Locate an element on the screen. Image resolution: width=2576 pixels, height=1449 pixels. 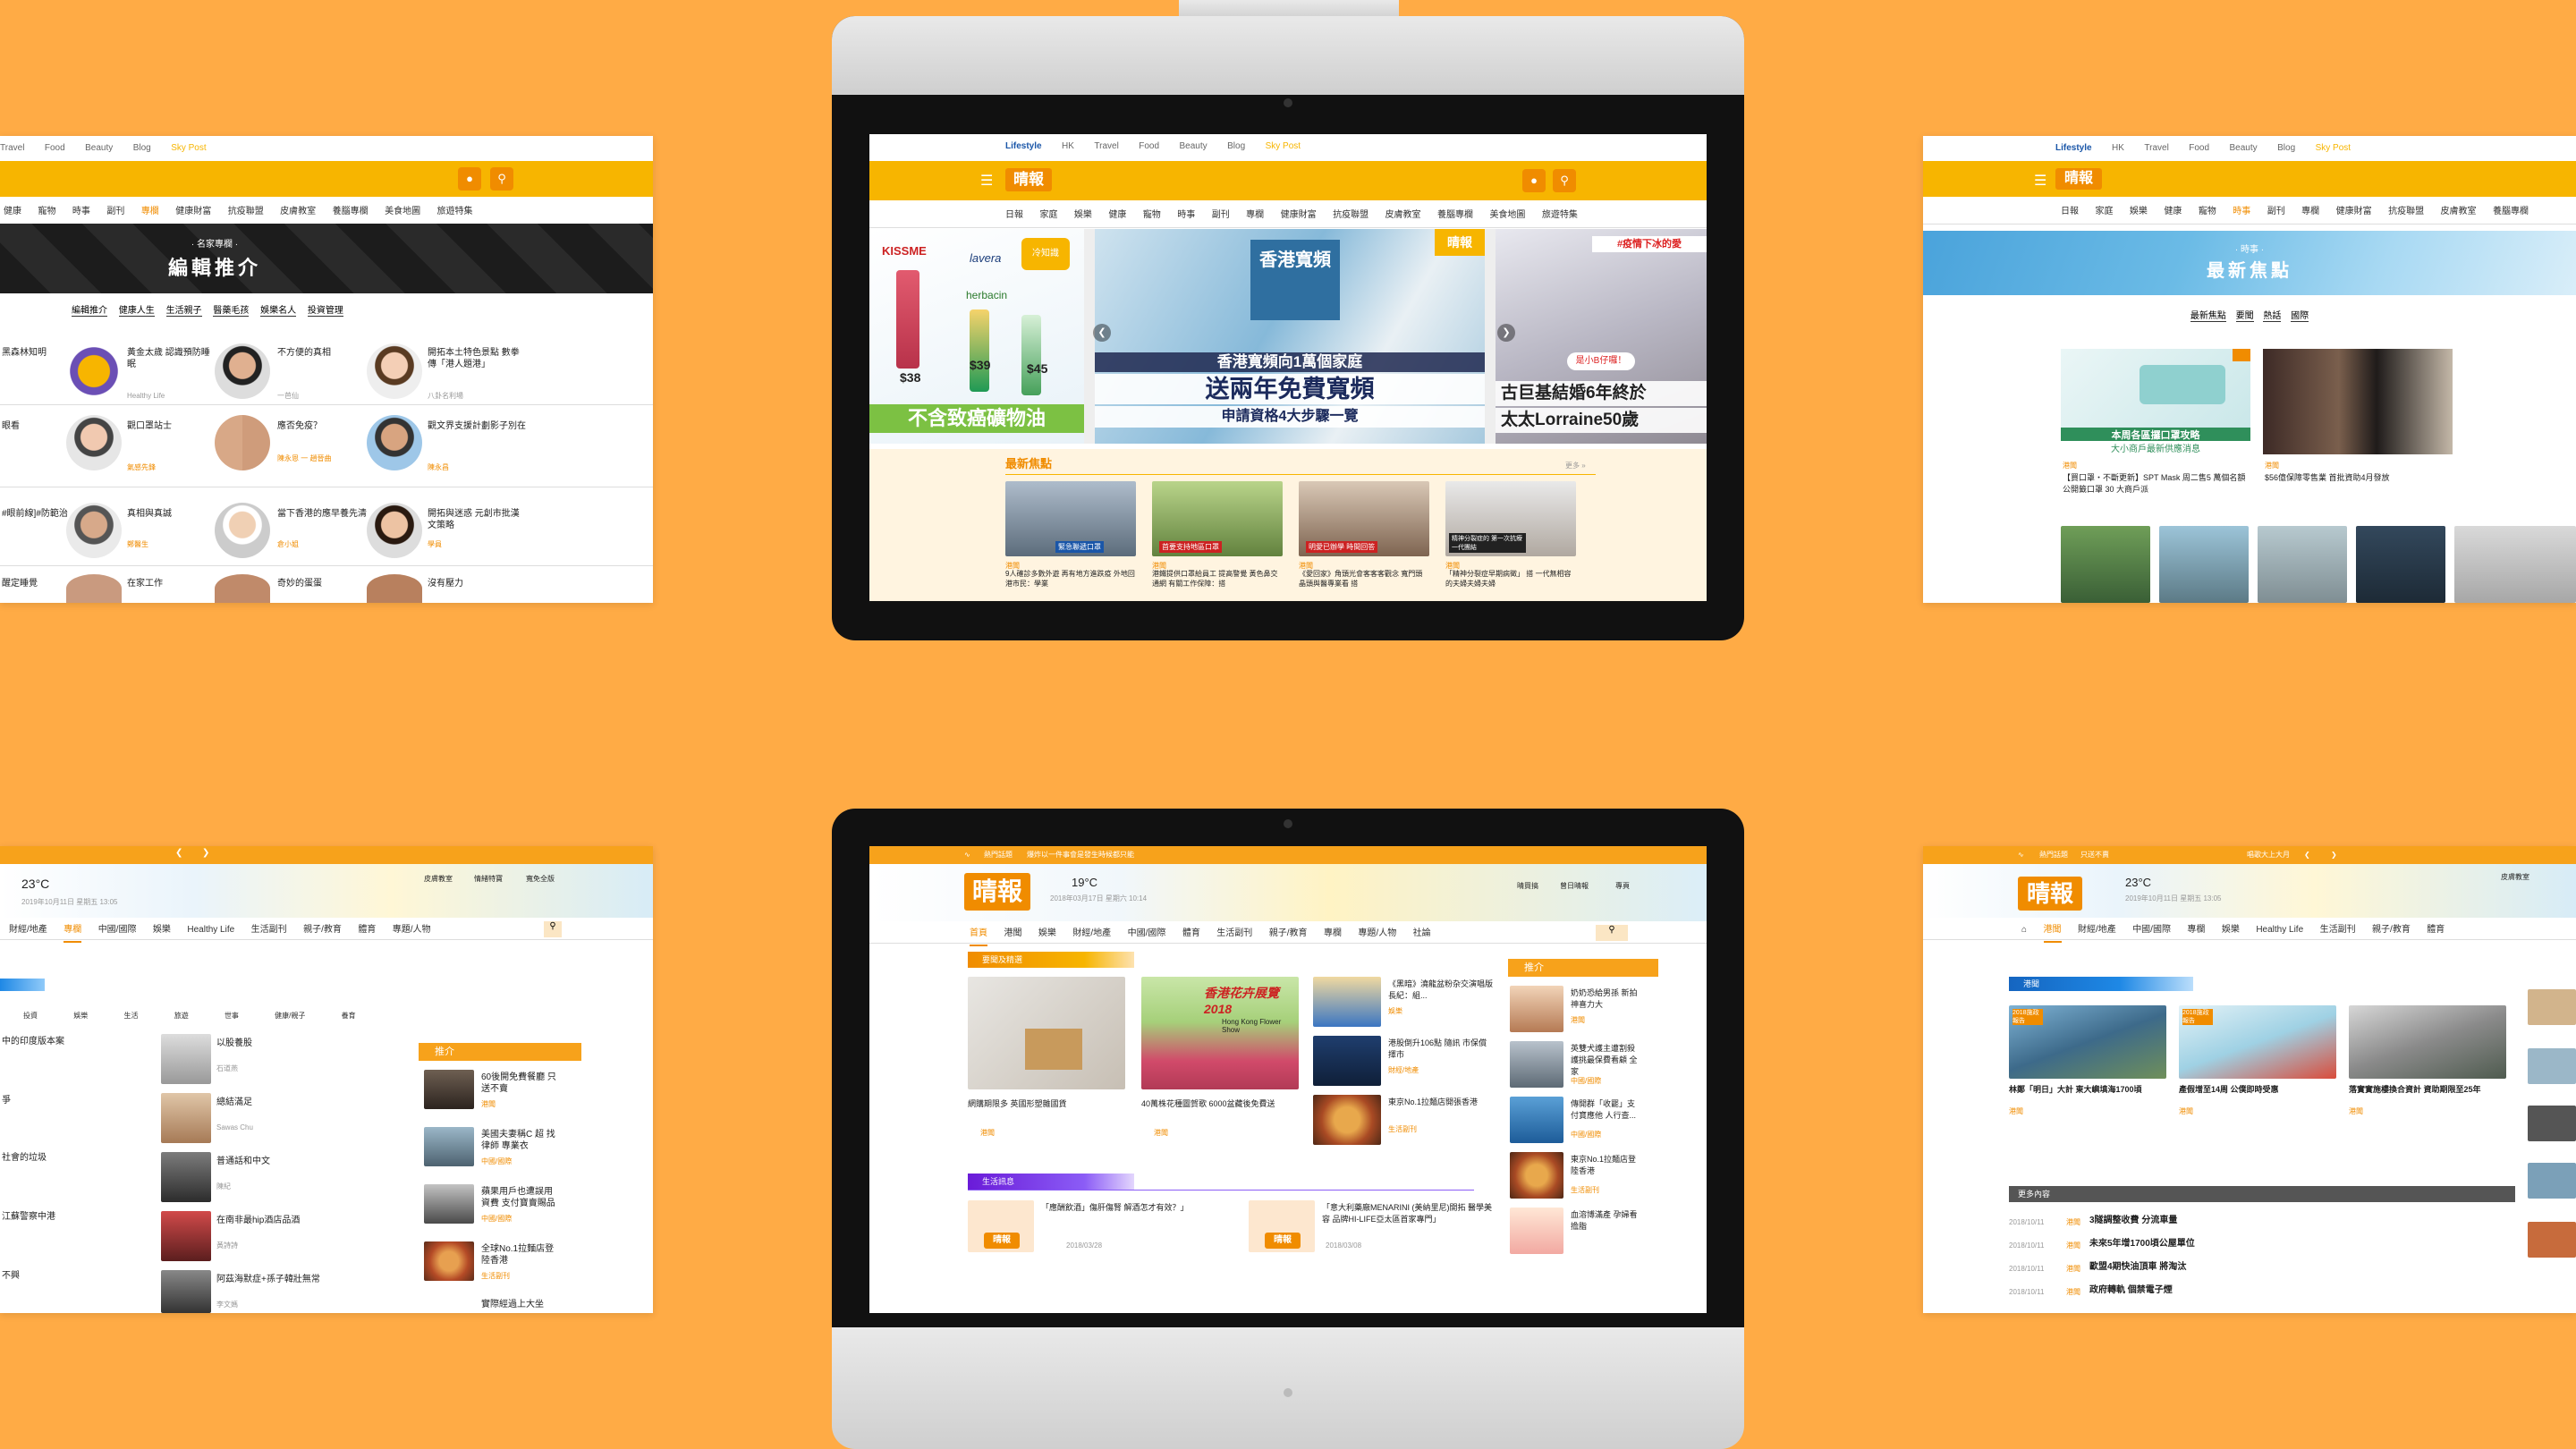
list-title: 東京No.1拉麵店開張香港 is located at coordinates (1441, 1102).